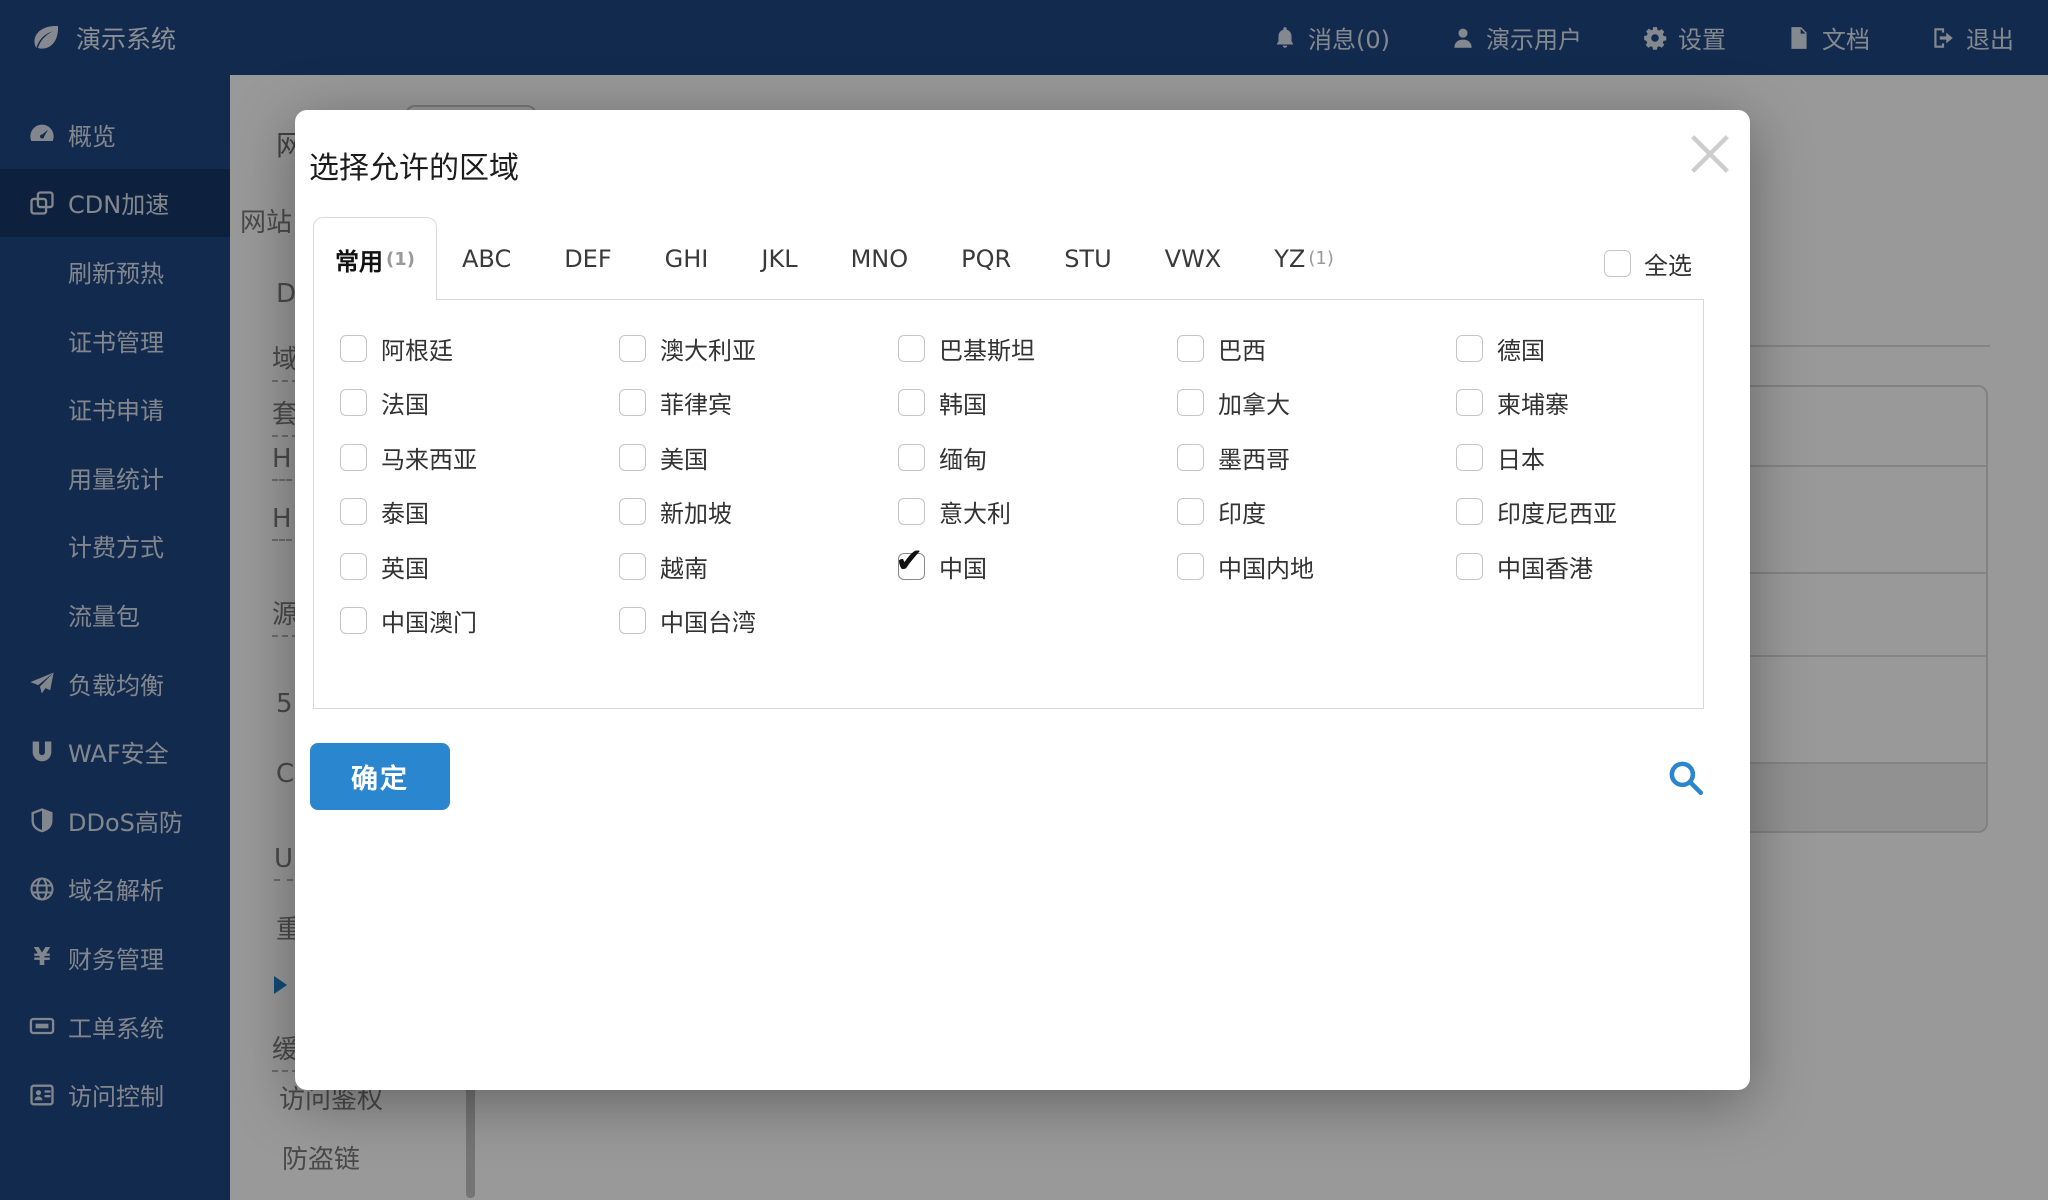 Image resolution: width=2048 pixels, height=1200 pixels. Describe the element at coordinates (963, 568) in the screenshot. I see `region-label: 中国` at that location.